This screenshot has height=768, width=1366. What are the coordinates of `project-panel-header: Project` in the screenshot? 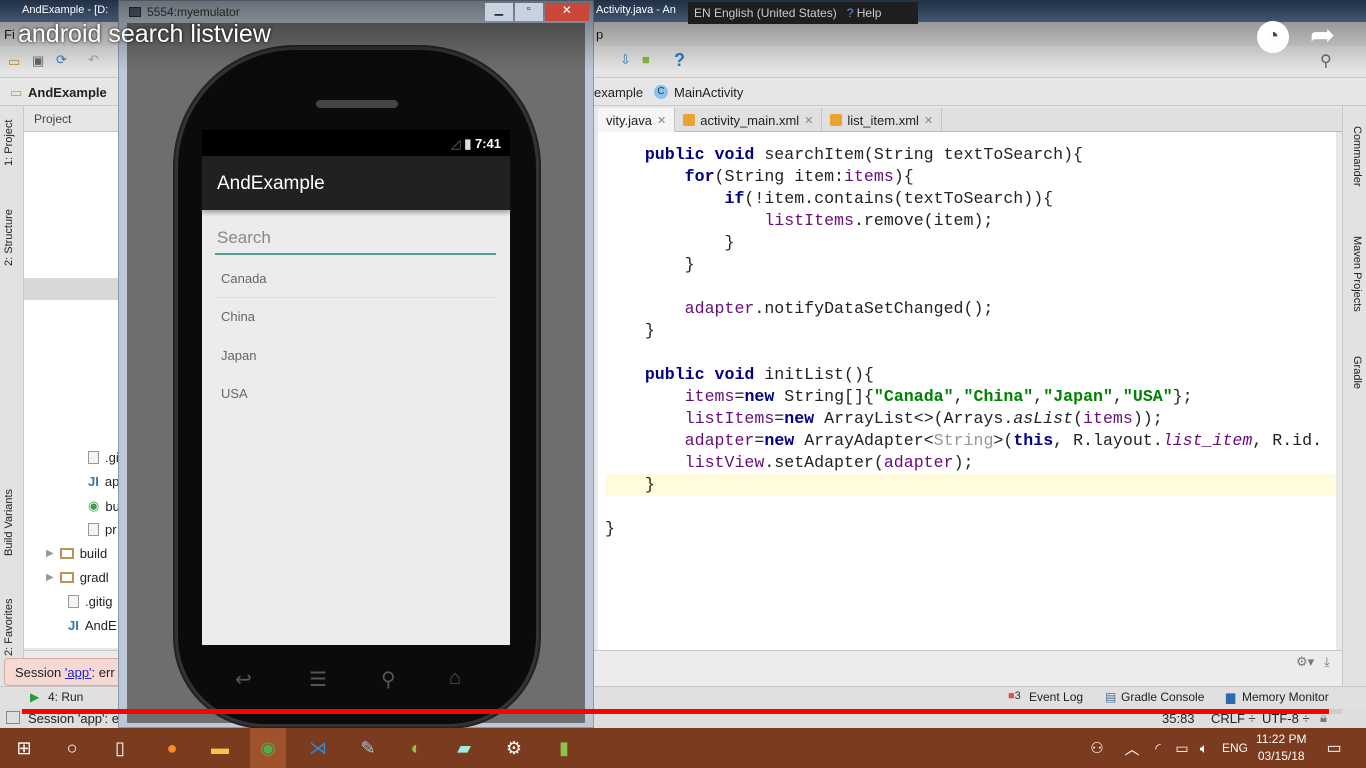 It's located at (71, 120).